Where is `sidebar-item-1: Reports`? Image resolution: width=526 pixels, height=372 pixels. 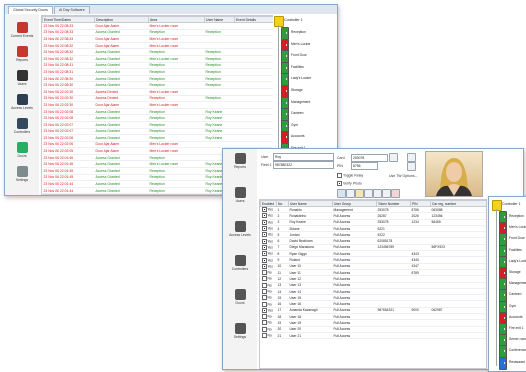
sidebar-item-1: Reports is located at coordinates (22, 54).